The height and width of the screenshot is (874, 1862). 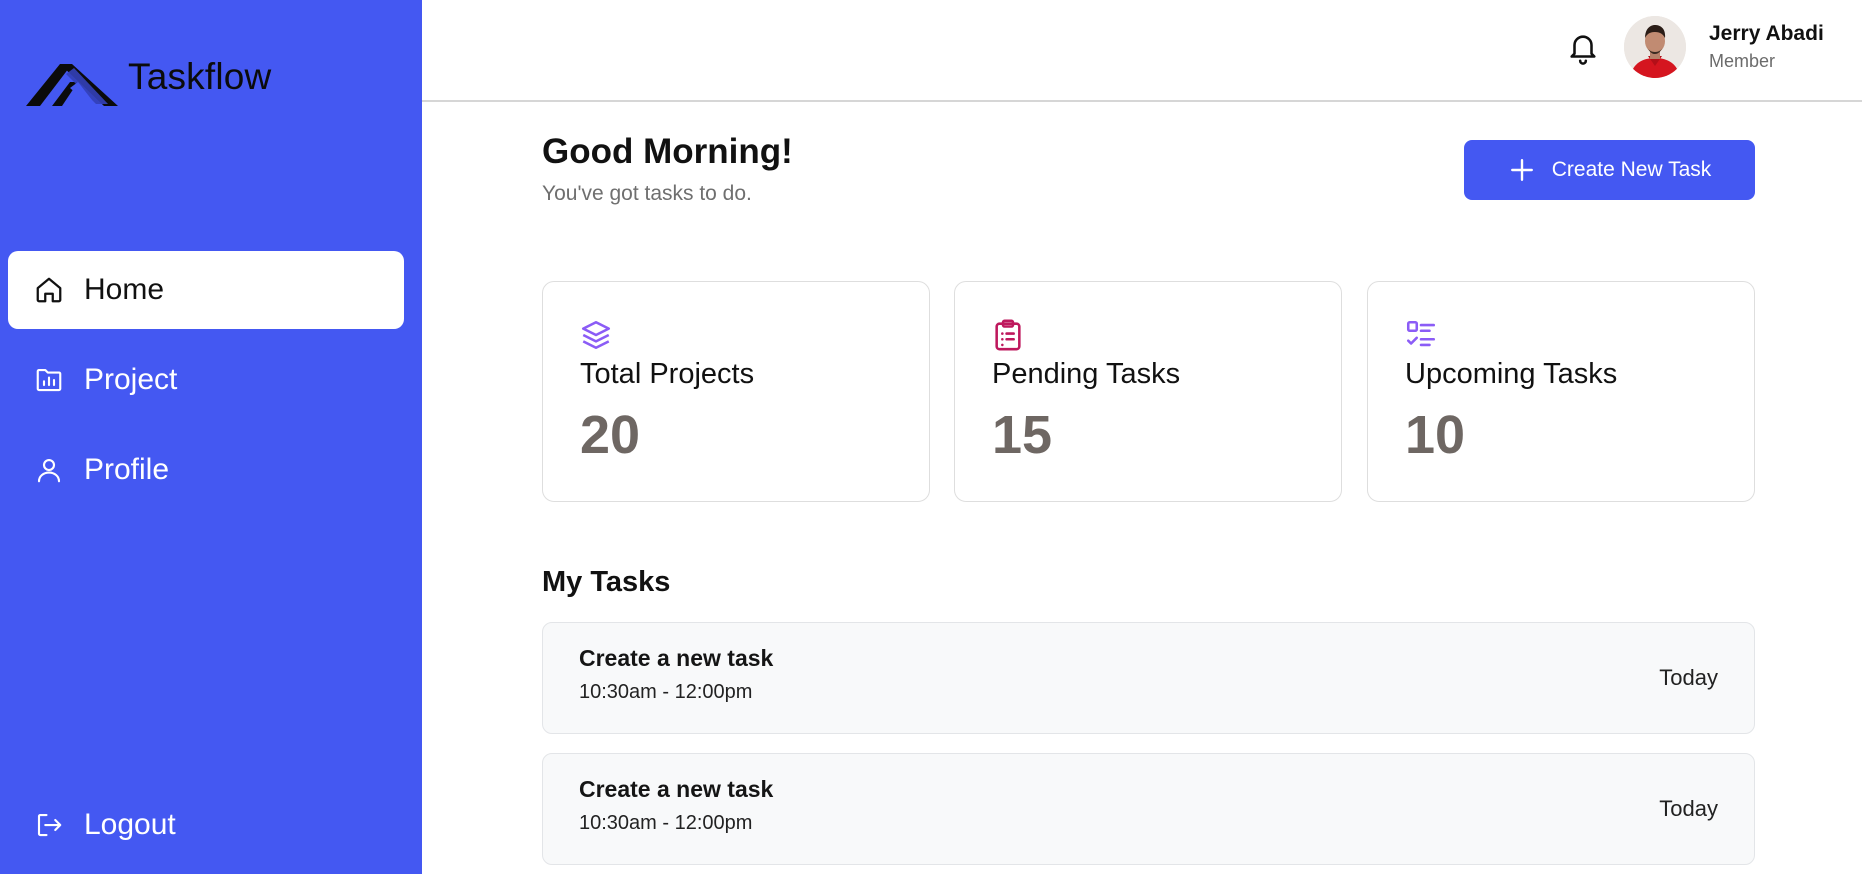 What do you see at coordinates (206, 825) in the screenshot?
I see `logout-button: Logout` at bounding box center [206, 825].